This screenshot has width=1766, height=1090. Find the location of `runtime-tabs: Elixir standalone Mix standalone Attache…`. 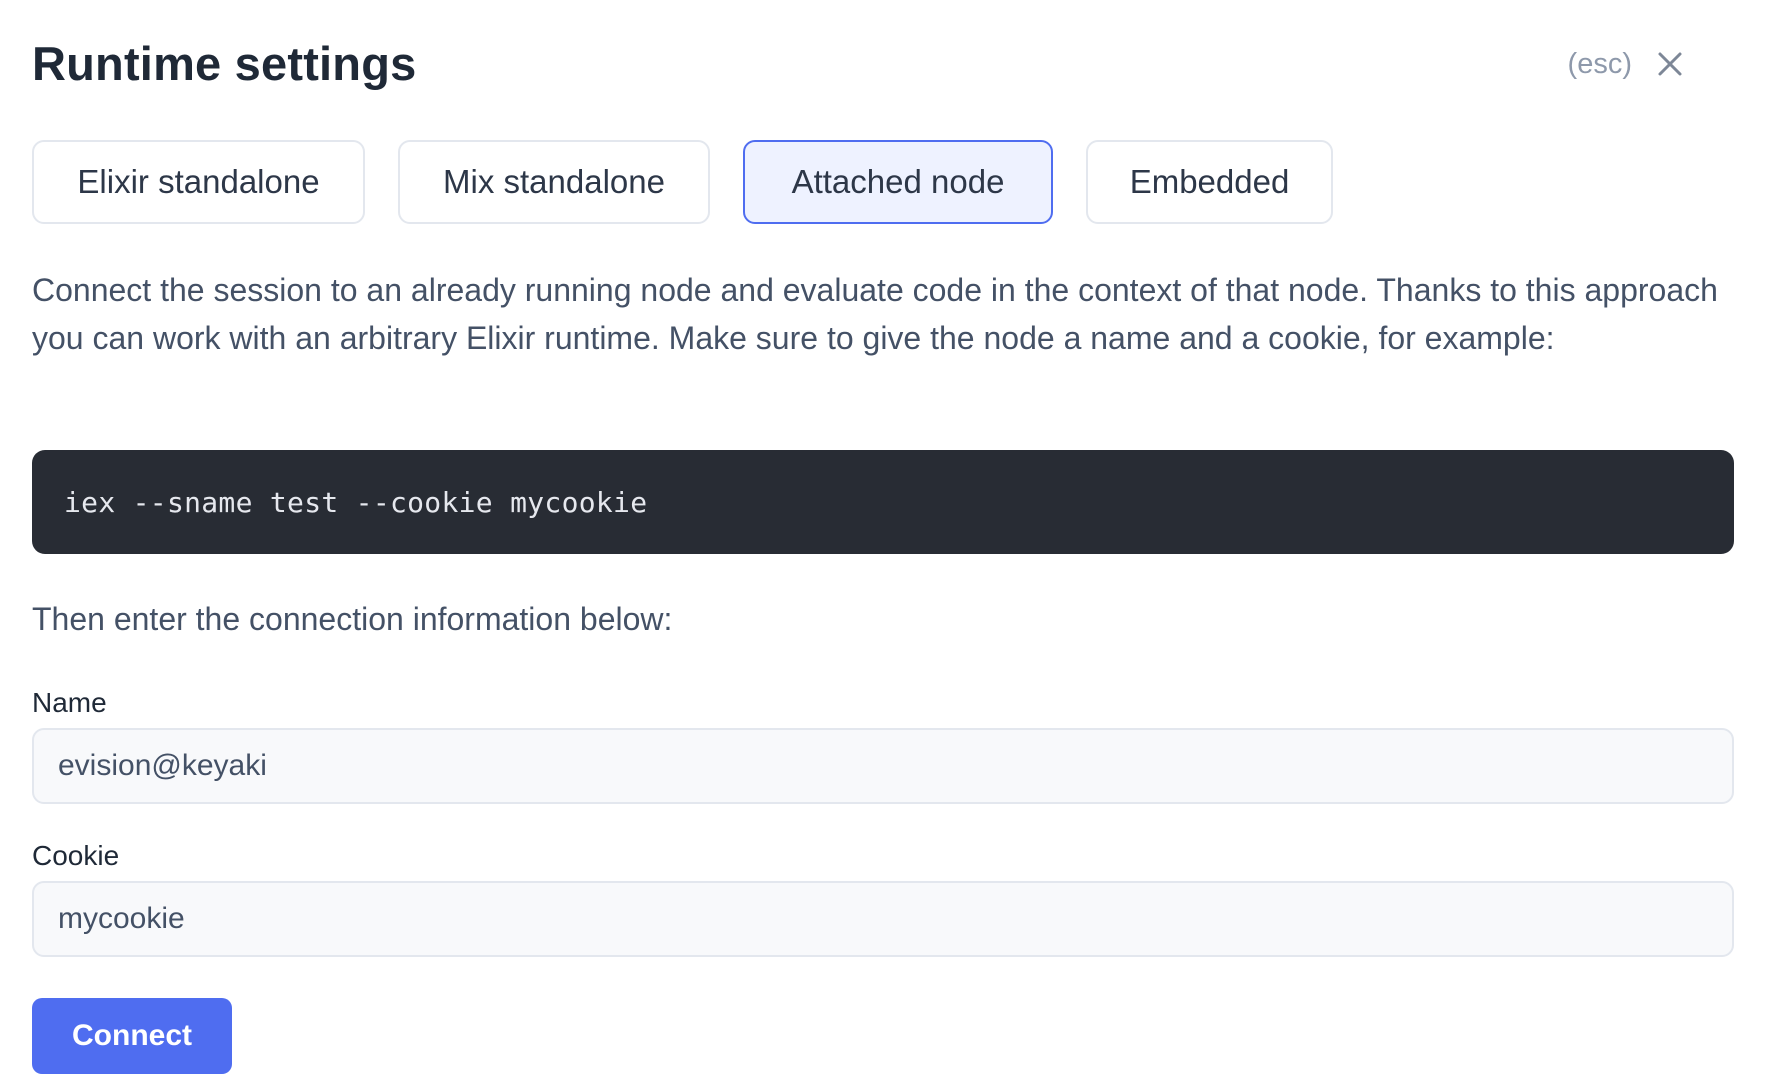

runtime-tabs: Elixir standalone Mix standalone Attache… is located at coordinates (682, 182).